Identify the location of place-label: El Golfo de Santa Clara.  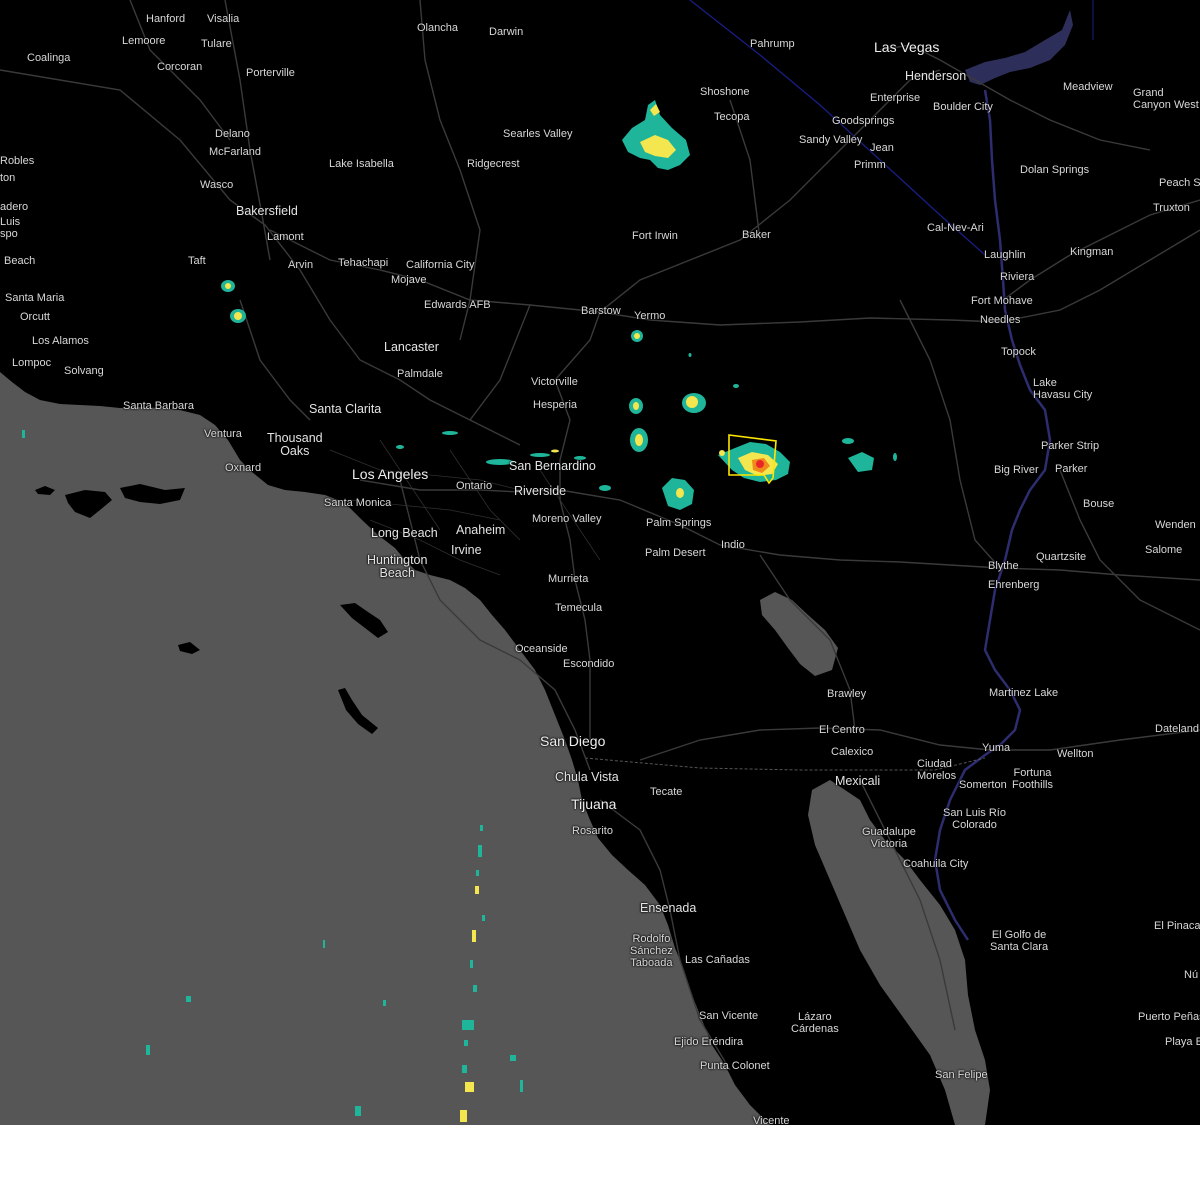
(1019, 941).